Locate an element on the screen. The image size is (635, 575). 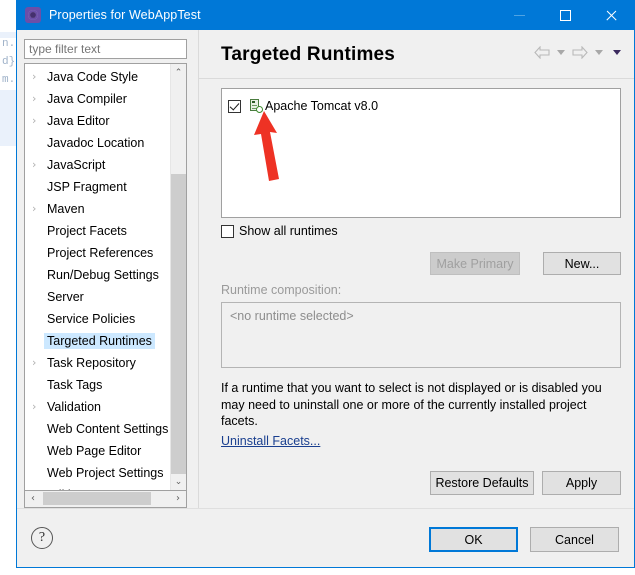
title-bar: Properties for WebAppTest is located at coordinates (325, 15).